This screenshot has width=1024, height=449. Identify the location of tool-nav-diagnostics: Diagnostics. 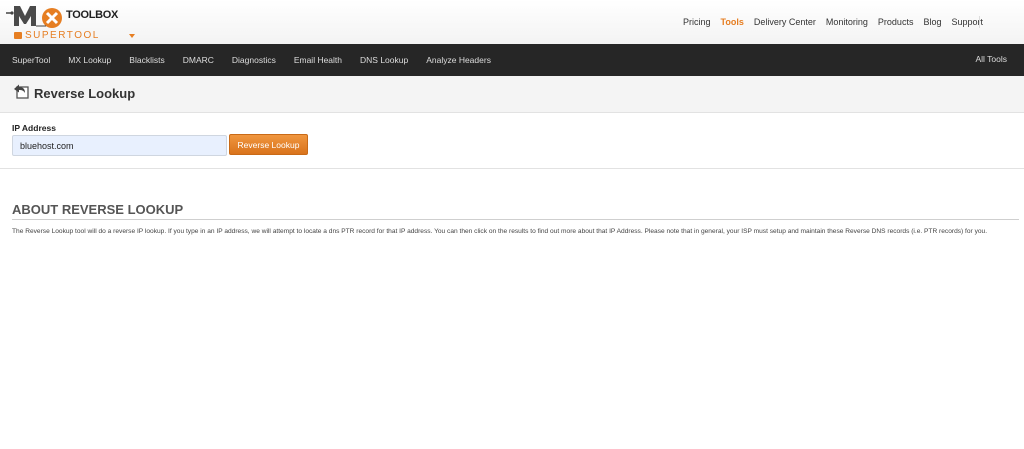
(254, 60).